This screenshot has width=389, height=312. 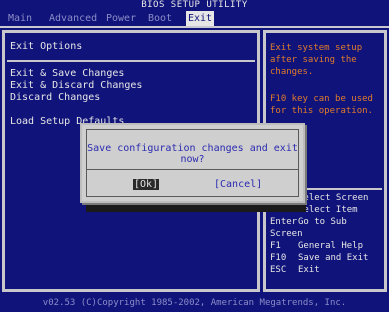 I want to click on key-row: ESC Exit, so click(x=327, y=270).